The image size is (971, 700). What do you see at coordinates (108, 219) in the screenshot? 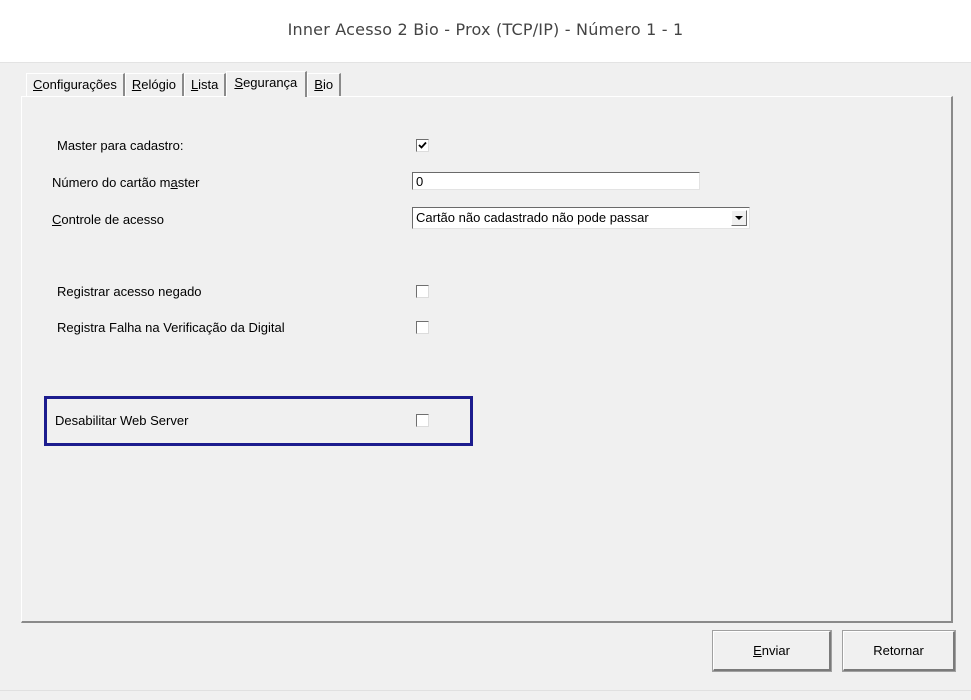
I see `controle-acesso-label: Controle de acesso` at bounding box center [108, 219].